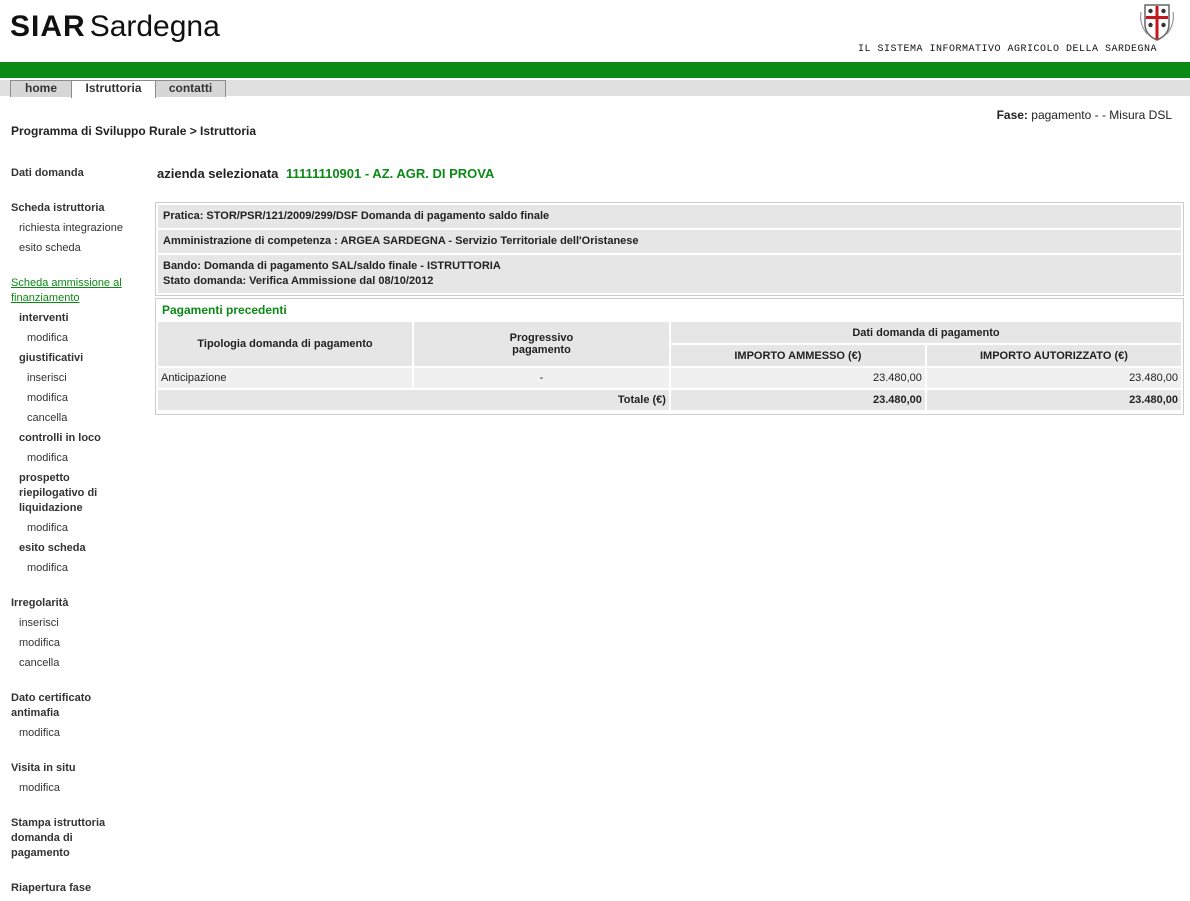 The image size is (1190, 901). Describe the element at coordinates (89, 788) in the screenshot. I see `sidebar-item-visita-modifica: modifica` at that location.